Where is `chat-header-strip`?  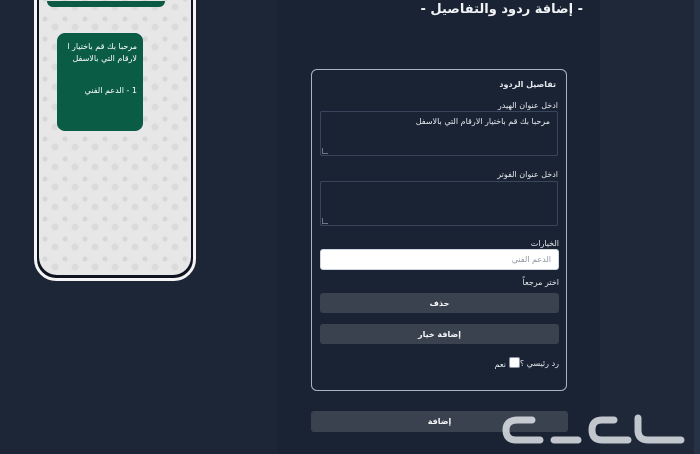
chat-header-strip is located at coordinates (106, 4).